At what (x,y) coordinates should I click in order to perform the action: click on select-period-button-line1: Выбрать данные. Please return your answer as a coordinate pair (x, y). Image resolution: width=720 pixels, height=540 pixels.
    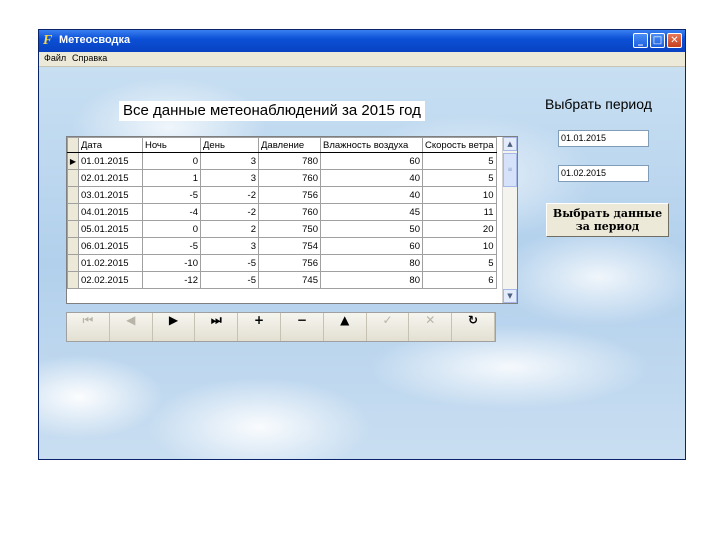
    Looking at the image, I should click on (607, 213).